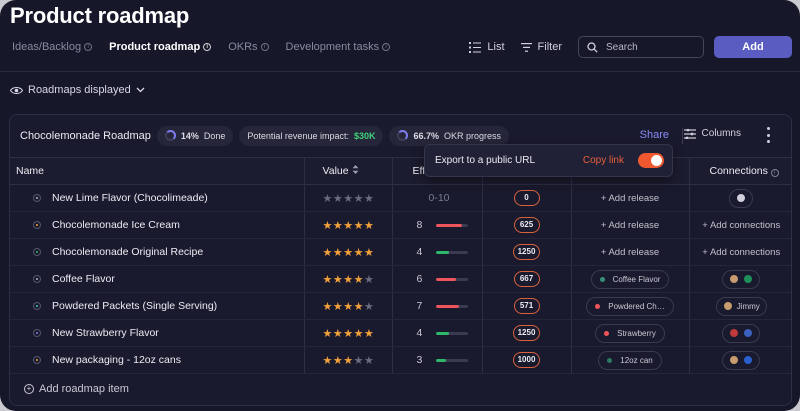 Image resolution: width=800 pixels, height=411 pixels. I want to click on effort-cell: 3, so click(437, 360).